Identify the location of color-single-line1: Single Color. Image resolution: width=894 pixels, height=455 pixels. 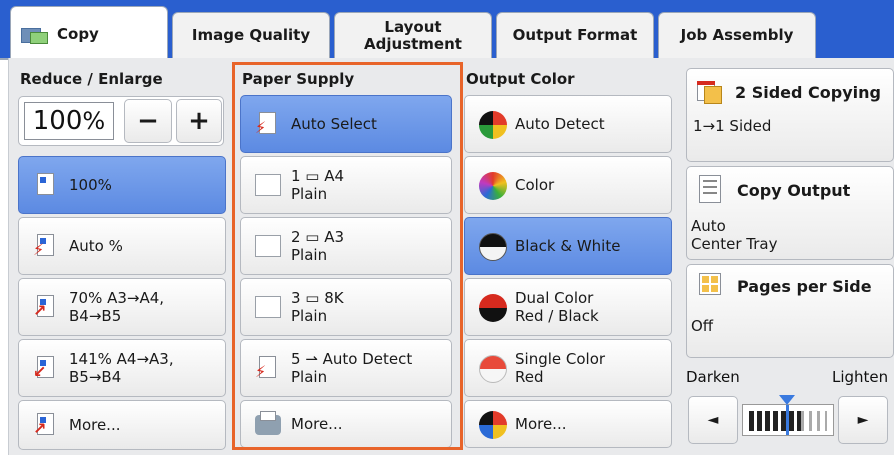
(560, 359).